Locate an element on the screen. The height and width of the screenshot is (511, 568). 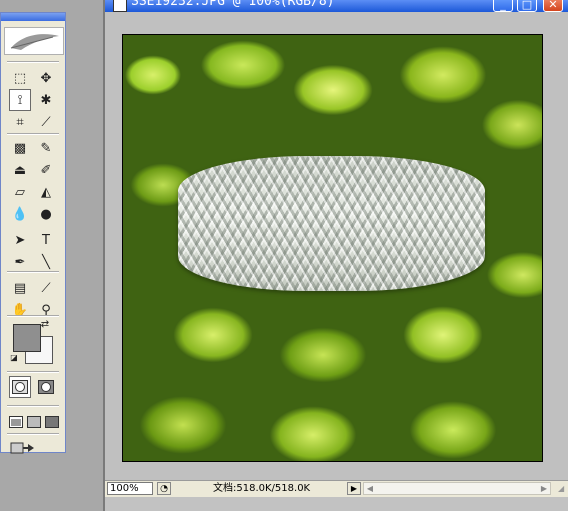
default-colors-icon: ◪ is located at coordinates (14, 358).